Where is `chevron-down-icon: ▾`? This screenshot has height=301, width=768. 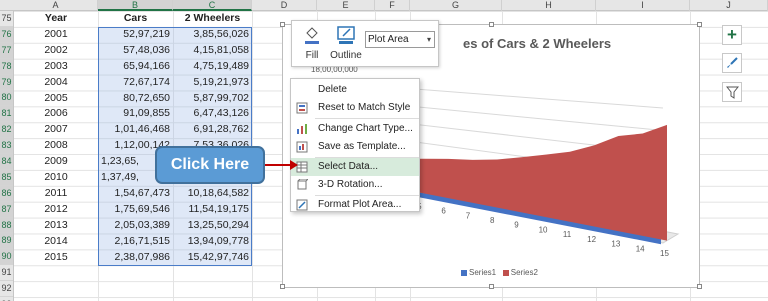
chevron-down-icon: ▾ is located at coordinates (428, 39).